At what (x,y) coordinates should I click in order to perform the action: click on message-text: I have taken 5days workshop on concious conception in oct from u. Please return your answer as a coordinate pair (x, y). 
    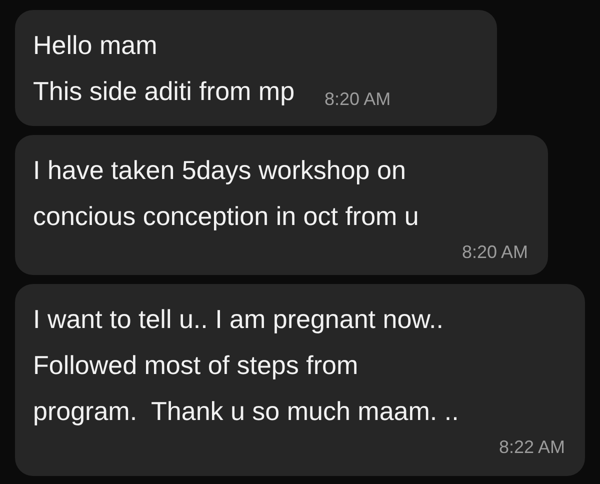
    Looking at the image, I should click on (226, 193).